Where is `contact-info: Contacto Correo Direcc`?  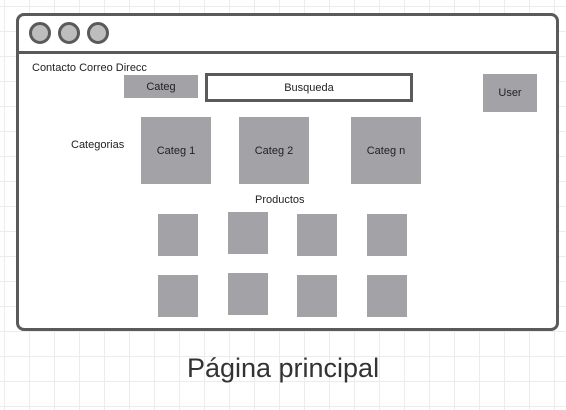 contact-info: Contacto Correo Direcc is located at coordinates (89, 68).